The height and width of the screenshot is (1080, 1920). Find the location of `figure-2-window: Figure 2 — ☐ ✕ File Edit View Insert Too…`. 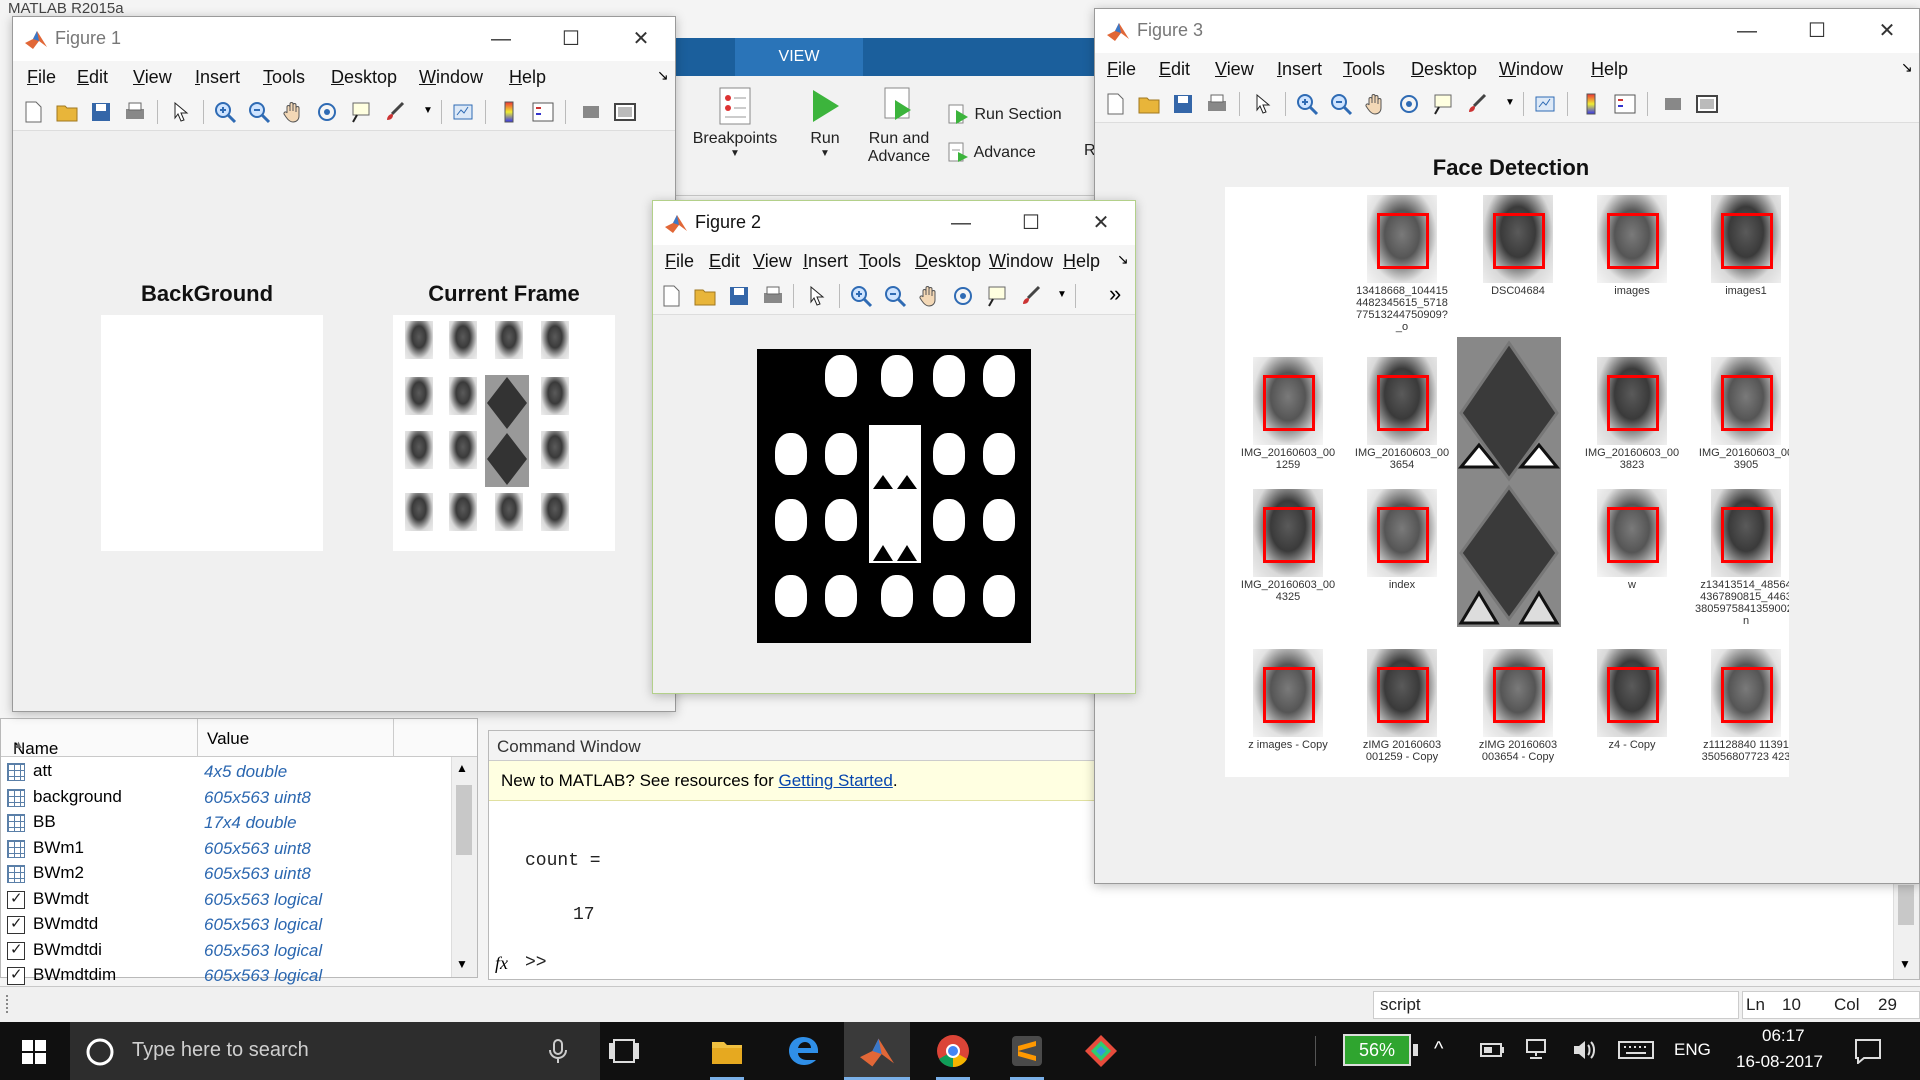

figure-2-window: Figure 2 — ☐ ✕ File Edit View Insert Too… is located at coordinates (894, 447).